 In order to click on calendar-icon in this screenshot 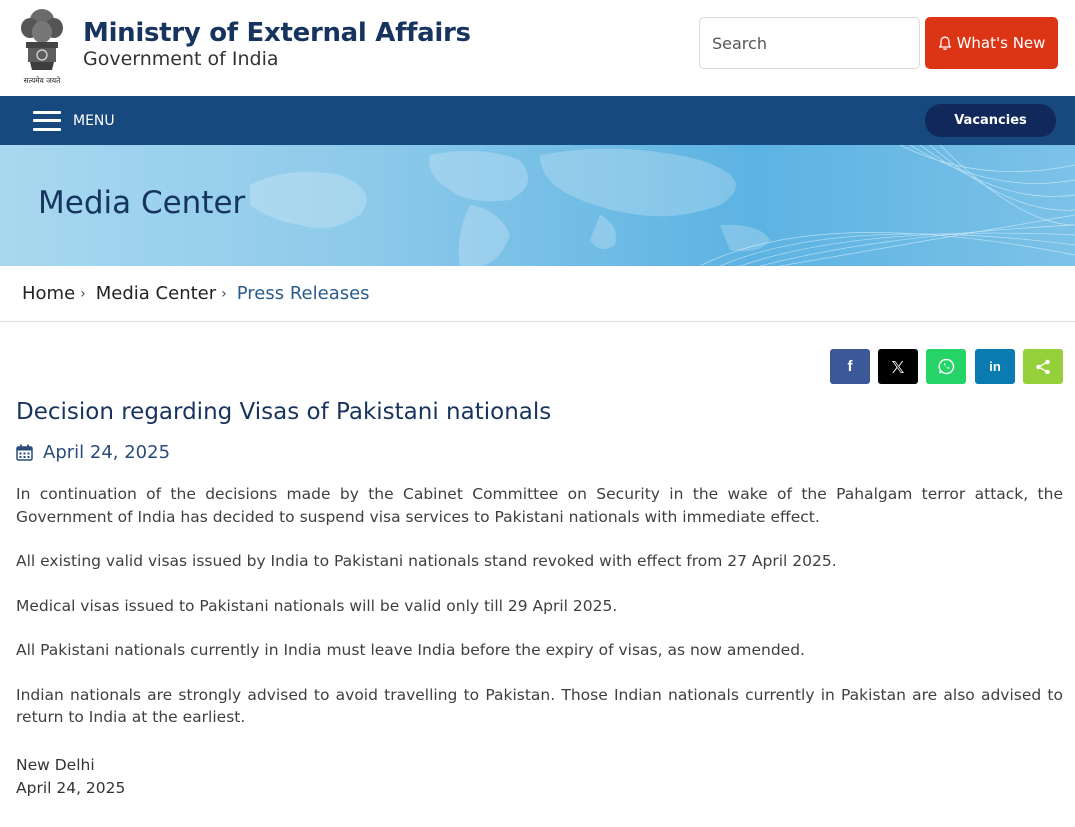, I will do `click(24, 452)`.